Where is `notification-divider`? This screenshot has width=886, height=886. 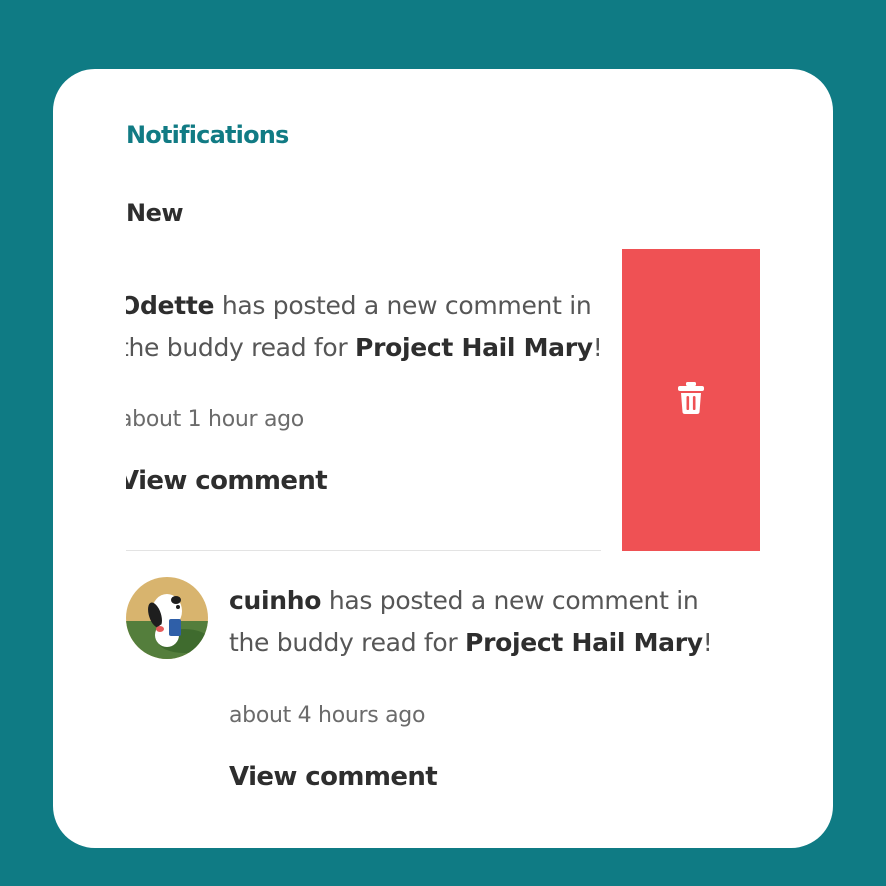 notification-divider is located at coordinates (363, 550).